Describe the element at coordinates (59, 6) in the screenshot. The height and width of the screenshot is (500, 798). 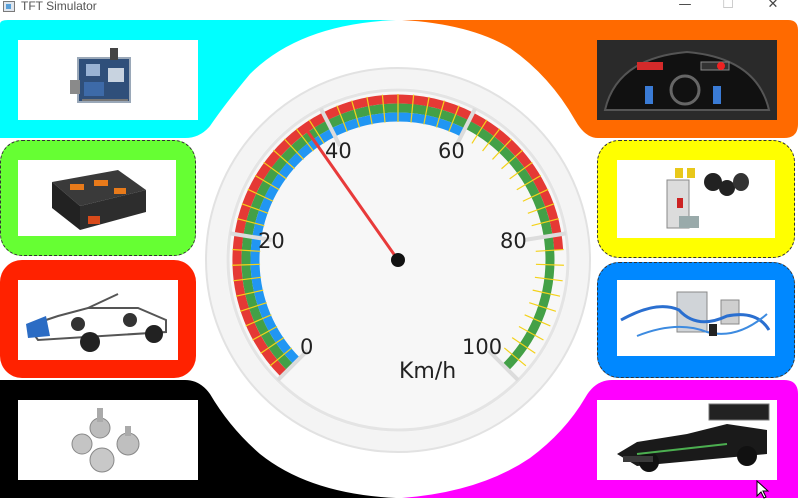
I see `window-title: TFT Simulator` at that location.